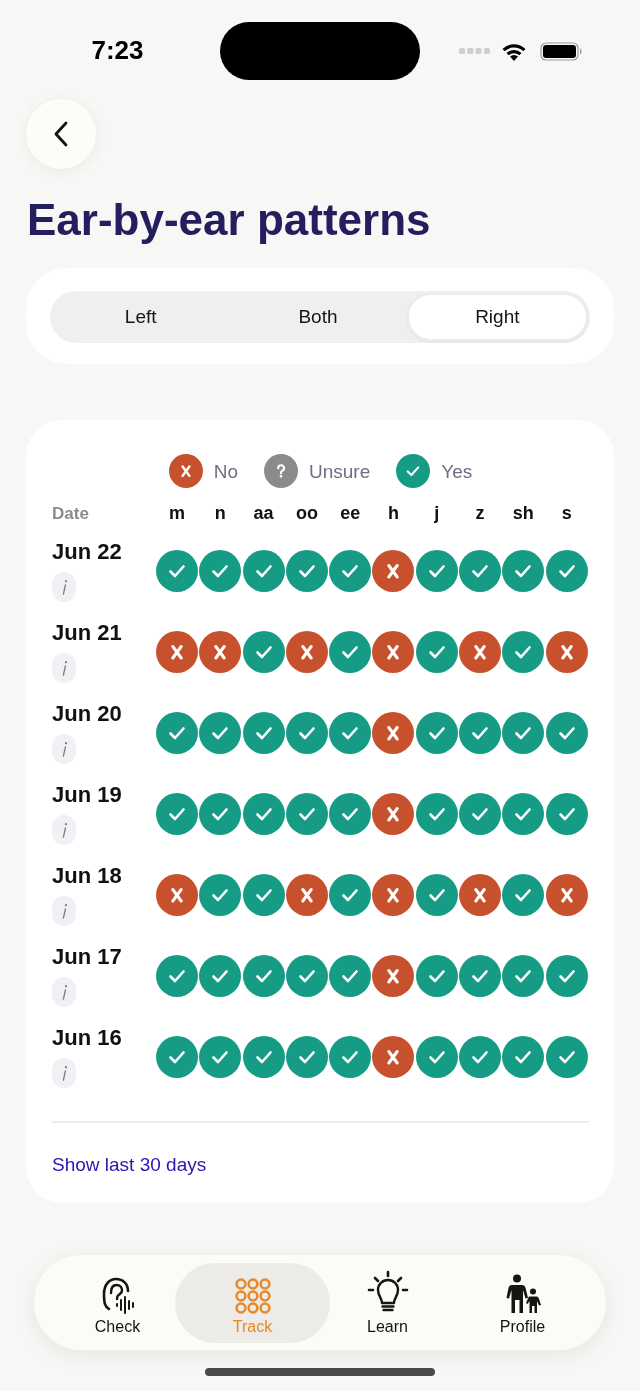 The width and height of the screenshot is (640, 1391). What do you see at coordinates (87, 1038) in the screenshot?
I see `row-date: Jun 16` at bounding box center [87, 1038].